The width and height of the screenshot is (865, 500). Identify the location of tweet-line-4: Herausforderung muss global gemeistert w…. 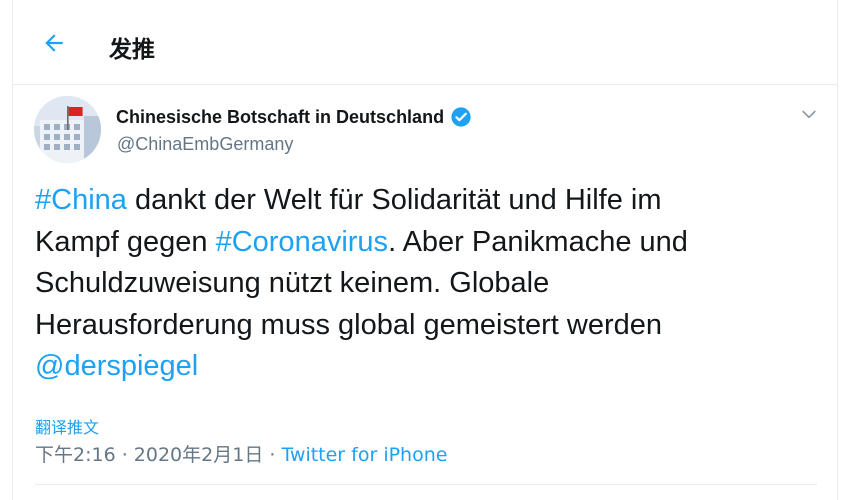
(349, 324).